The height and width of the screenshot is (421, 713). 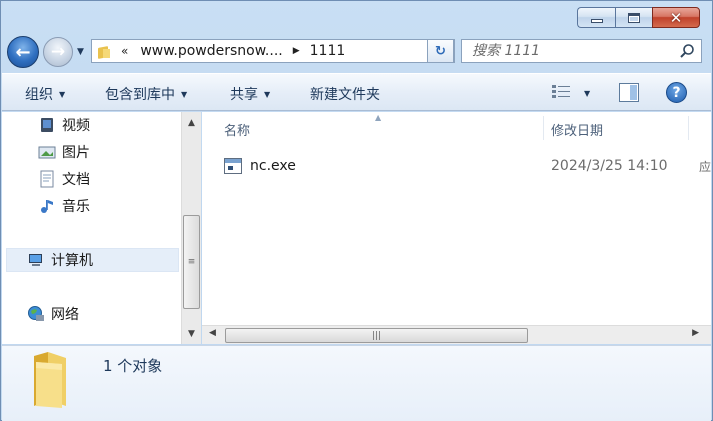 I want to click on forward-arrow-icon: →, so click(x=58, y=52).